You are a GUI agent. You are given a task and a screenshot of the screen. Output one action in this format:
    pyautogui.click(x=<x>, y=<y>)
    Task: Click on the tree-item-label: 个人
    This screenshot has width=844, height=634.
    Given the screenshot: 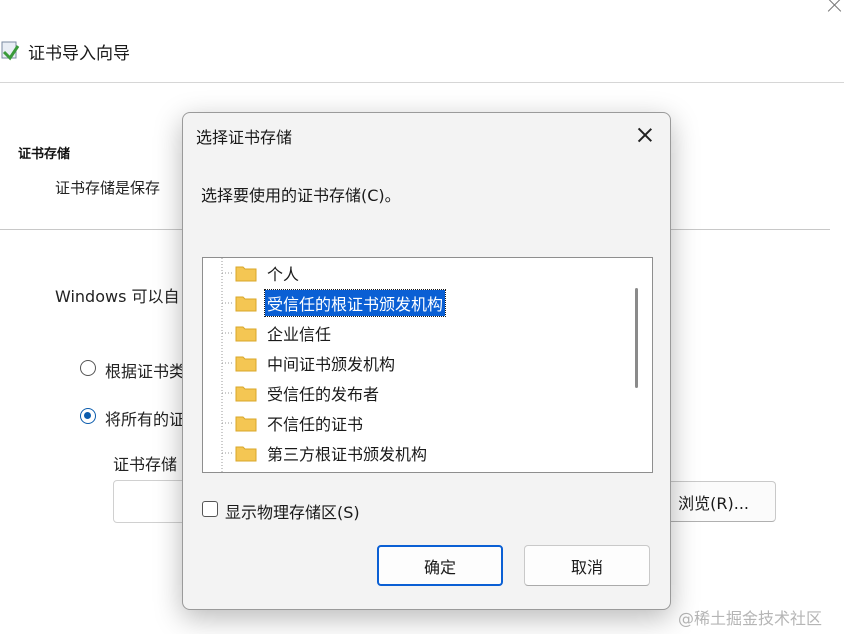 What is the action you would take?
    pyautogui.click(x=283, y=274)
    